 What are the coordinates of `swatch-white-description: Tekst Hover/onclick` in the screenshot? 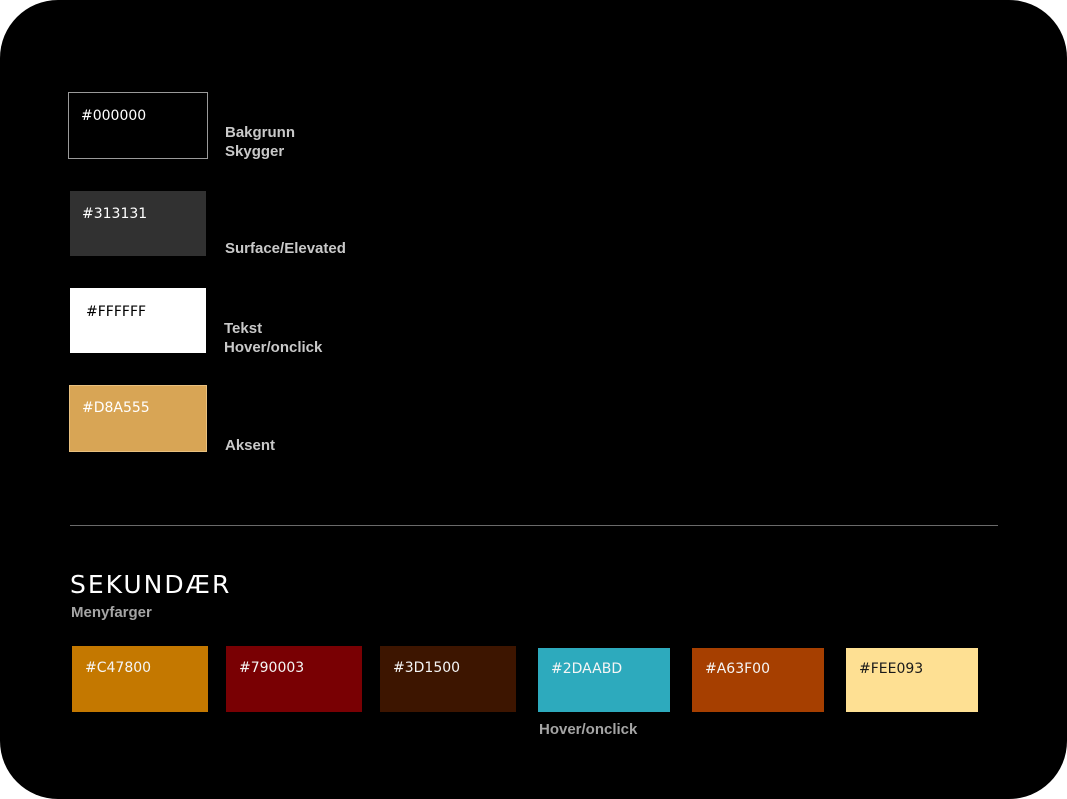 It's located at (273, 338).